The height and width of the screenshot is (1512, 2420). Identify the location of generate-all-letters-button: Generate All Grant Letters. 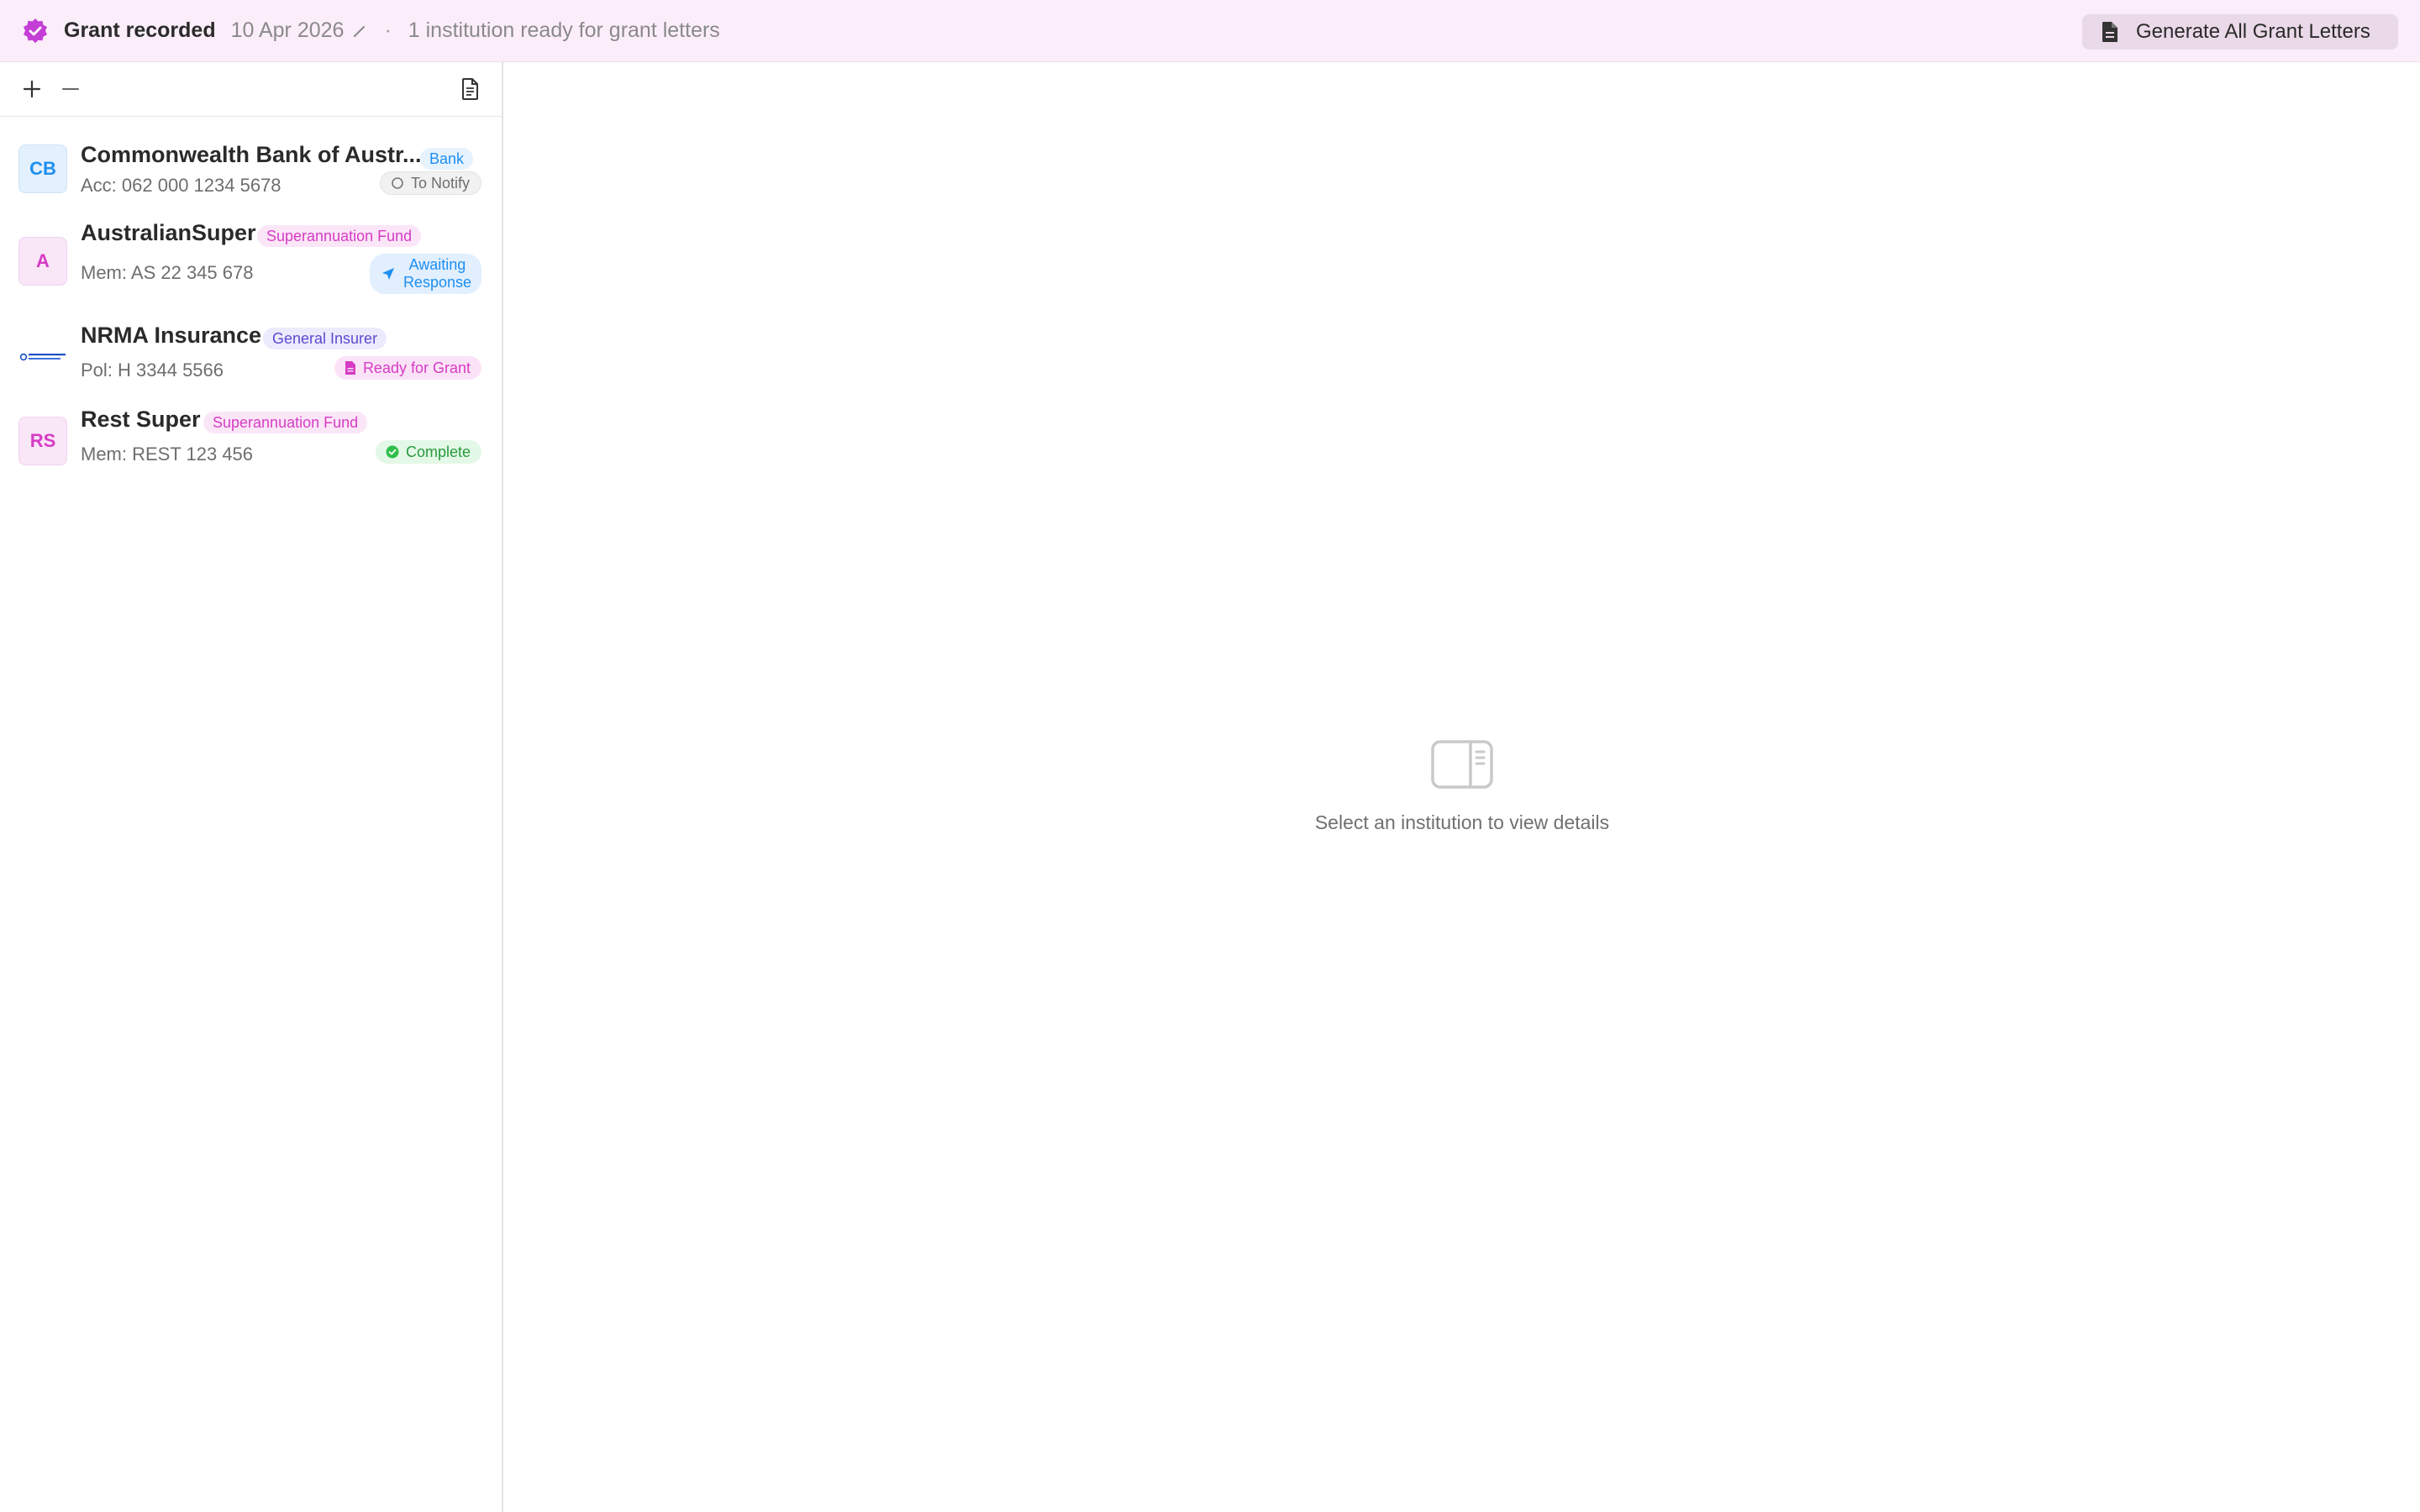
(2240, 32).